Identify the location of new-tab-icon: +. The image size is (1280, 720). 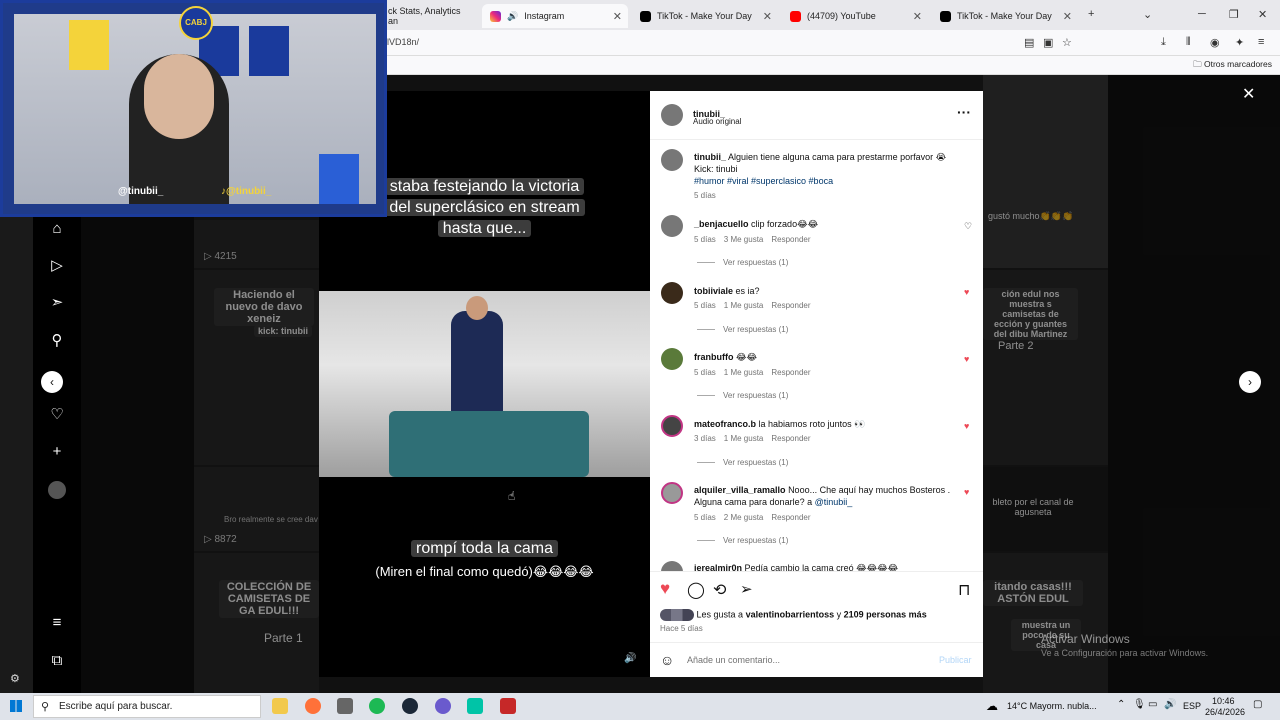
(1091, 14).